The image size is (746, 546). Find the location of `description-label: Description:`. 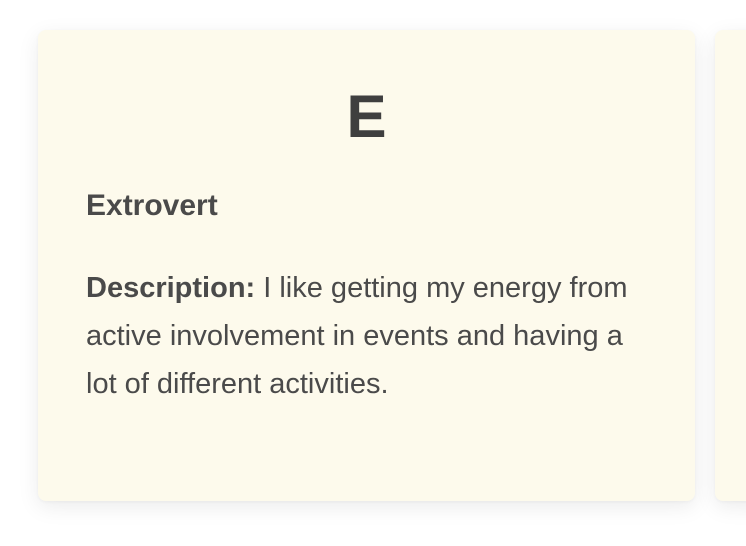

description-label: Description: is located at coordinates (171, 288).